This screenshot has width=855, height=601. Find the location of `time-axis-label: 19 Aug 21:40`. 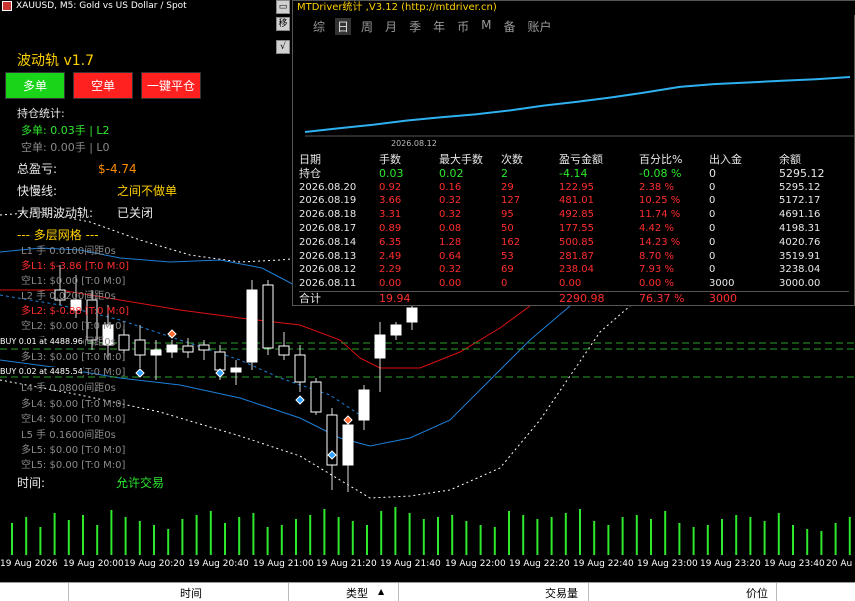

time-axis-label: 19 Aug 21:40 is located at coordinates (410, 564).